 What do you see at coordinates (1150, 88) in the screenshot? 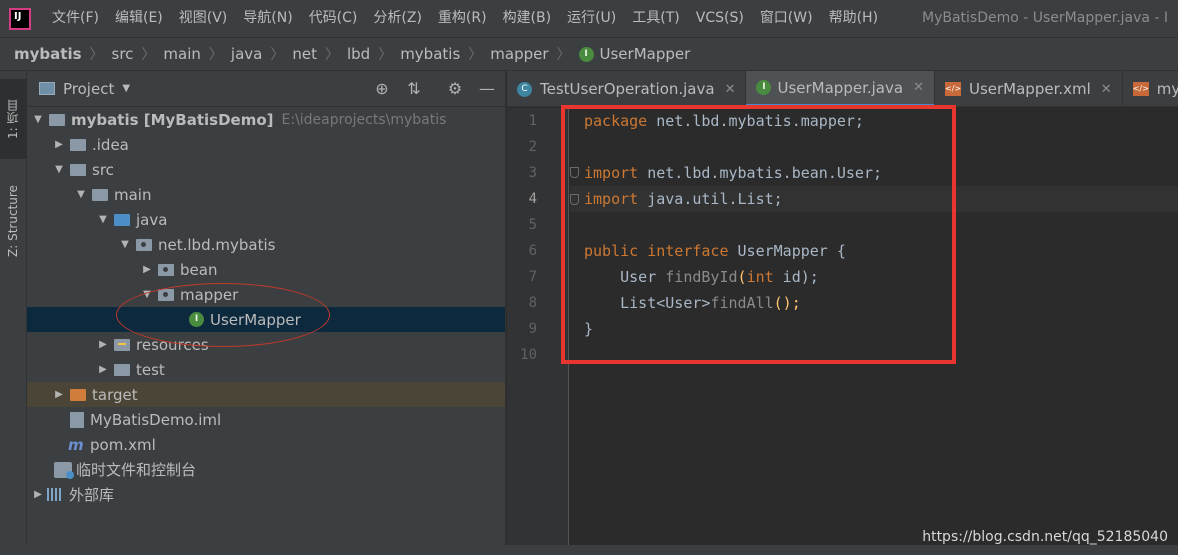
I see `tab-mybatis-config: </> myba` at bounding box center [1150, 88].